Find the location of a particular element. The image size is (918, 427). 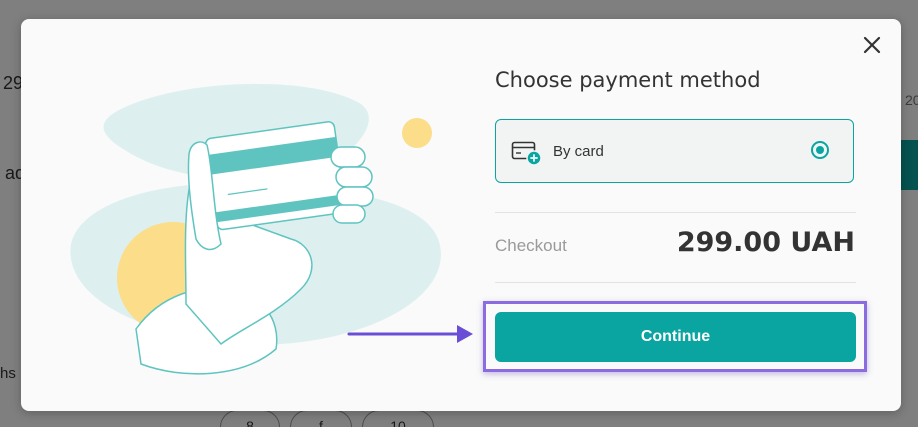

continue-button: Continue is located at coordinates (675, 337).